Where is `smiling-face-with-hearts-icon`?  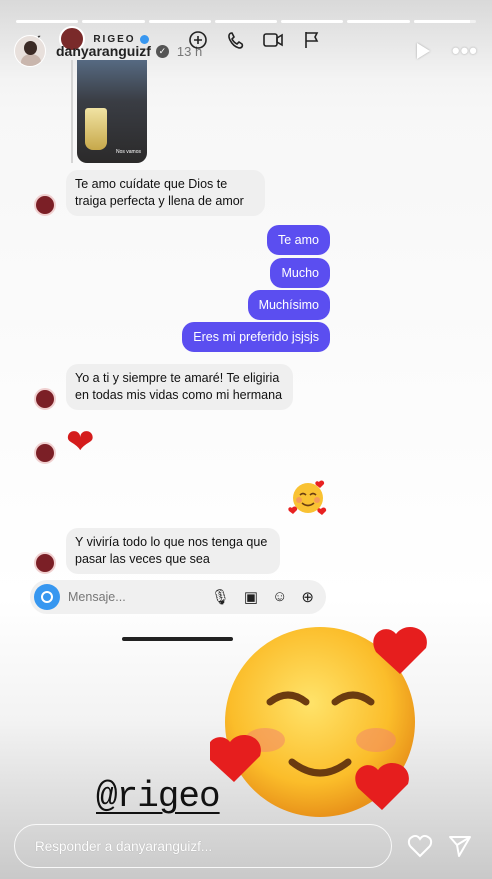 smiling-face-with-hearts-icon is located at coordinates (307, 497).